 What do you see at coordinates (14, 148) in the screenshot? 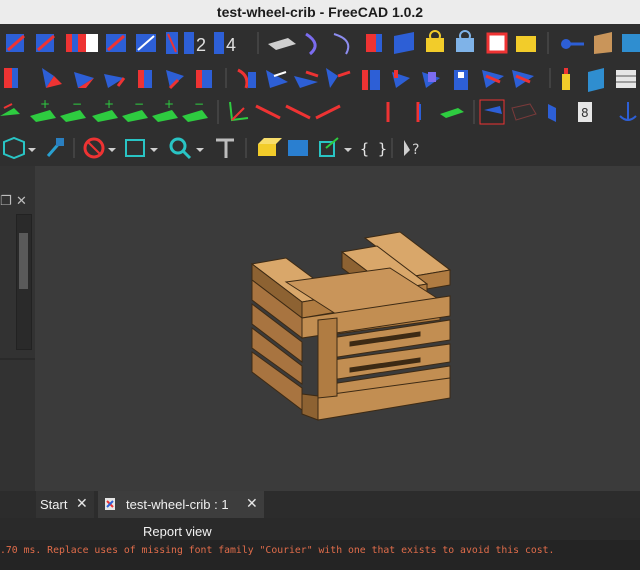
I see `view-box-icon` at bounding box center [14, 148].